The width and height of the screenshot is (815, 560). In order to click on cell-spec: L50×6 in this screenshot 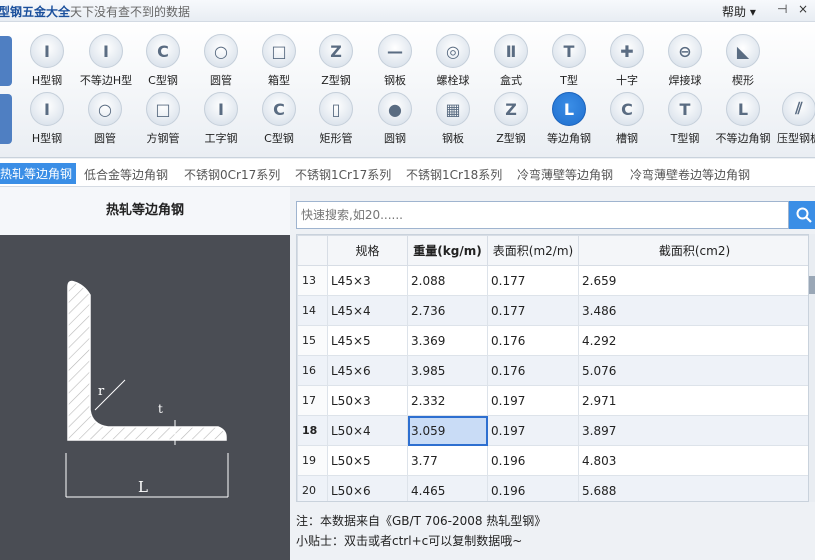, I will do `click(367, 488)`.